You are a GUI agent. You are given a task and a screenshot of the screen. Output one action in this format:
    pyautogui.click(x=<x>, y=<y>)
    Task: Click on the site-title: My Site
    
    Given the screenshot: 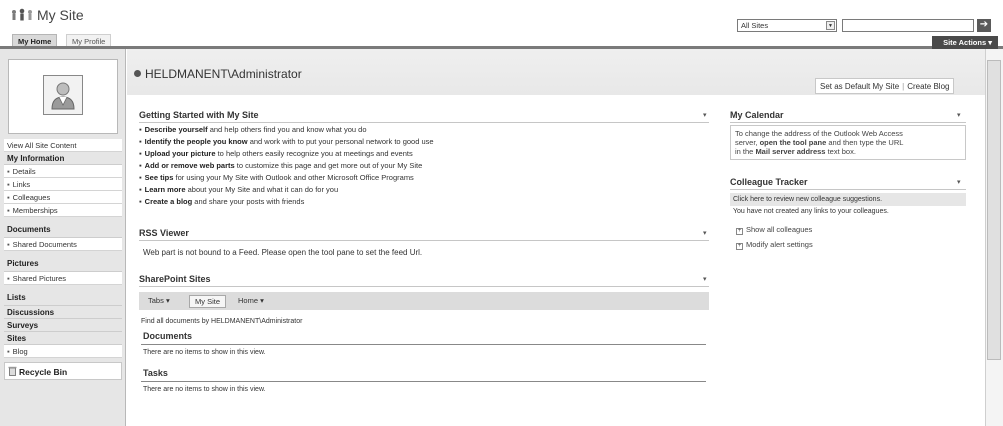 What is the action you would take?
    pyautogui.click(x=60, y=15)
    